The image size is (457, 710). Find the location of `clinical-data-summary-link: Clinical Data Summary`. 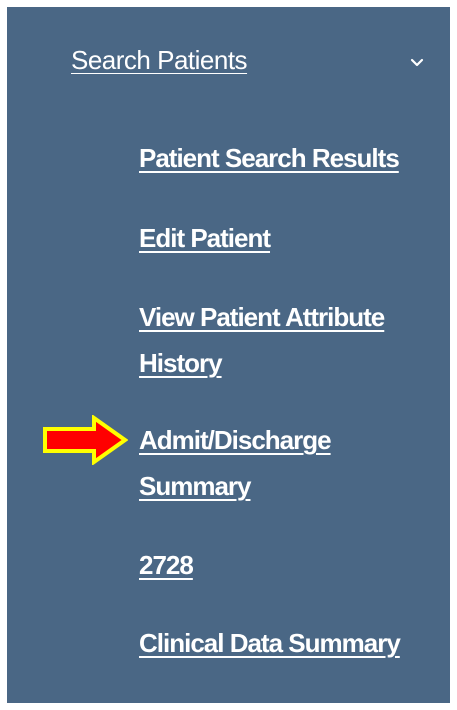

clinical-data-summary-link: Clinical Data Summary is located at coordinates (289, 643).